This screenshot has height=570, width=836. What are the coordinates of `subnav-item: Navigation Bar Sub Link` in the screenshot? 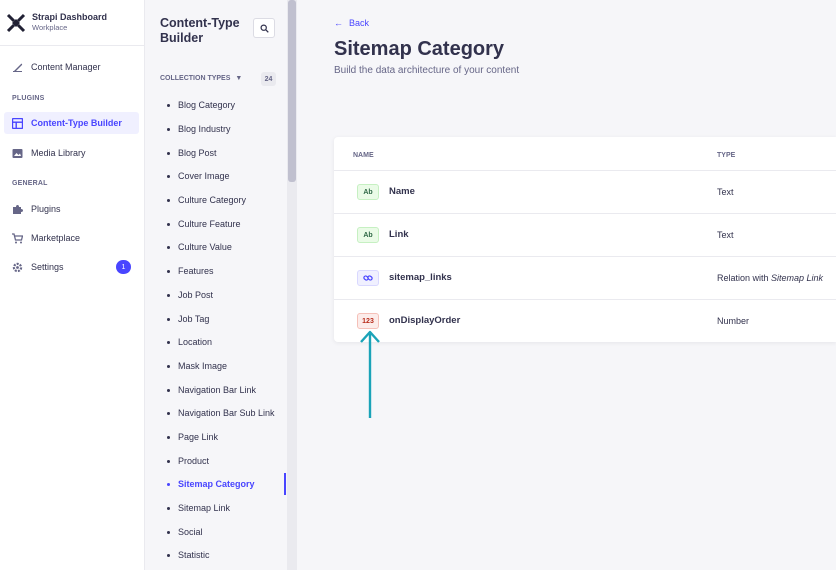 It's located at (226, 413).